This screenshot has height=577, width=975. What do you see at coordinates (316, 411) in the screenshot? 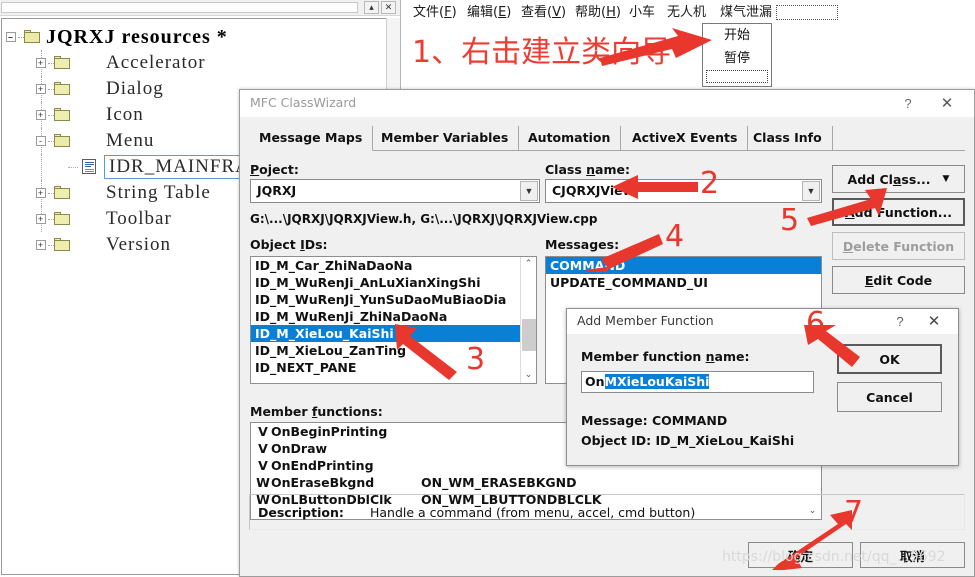
I see `member-functions-label: Member functions:` at bounding box center [316, 411].